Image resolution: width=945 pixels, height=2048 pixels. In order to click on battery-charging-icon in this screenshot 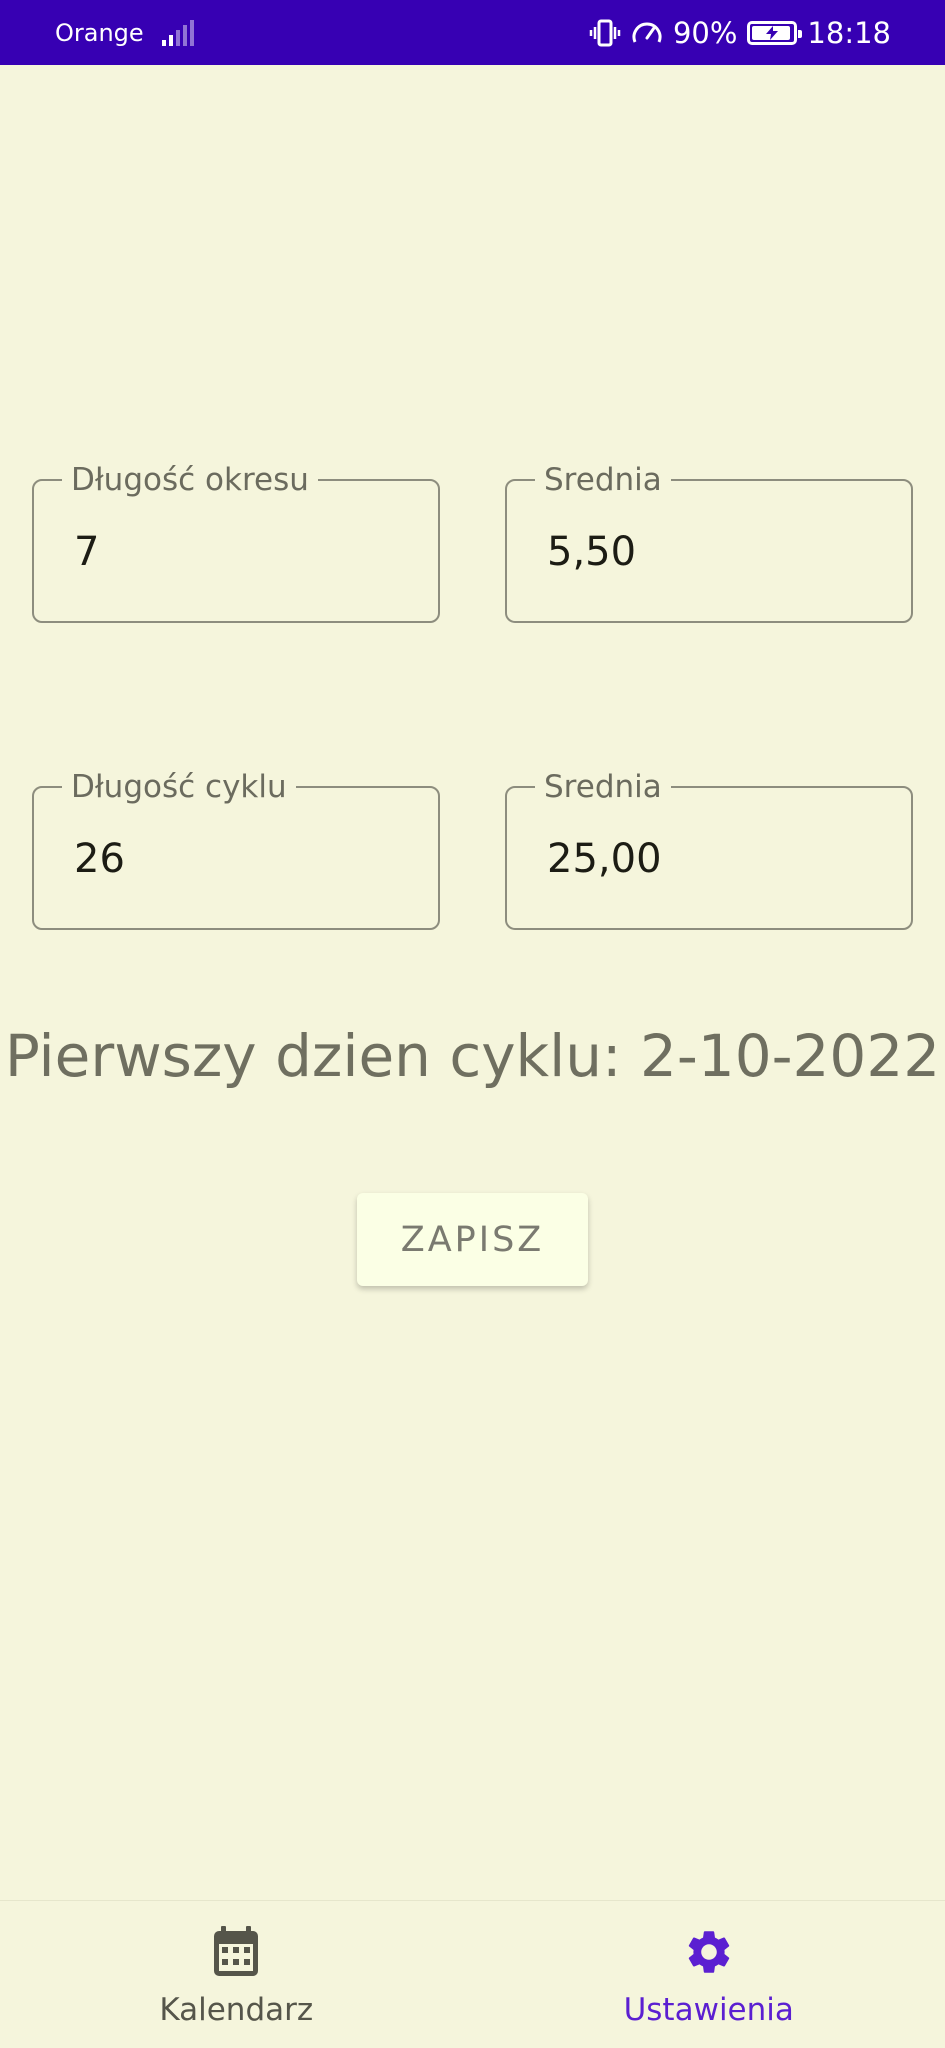, I will do `click(775, 32)`.